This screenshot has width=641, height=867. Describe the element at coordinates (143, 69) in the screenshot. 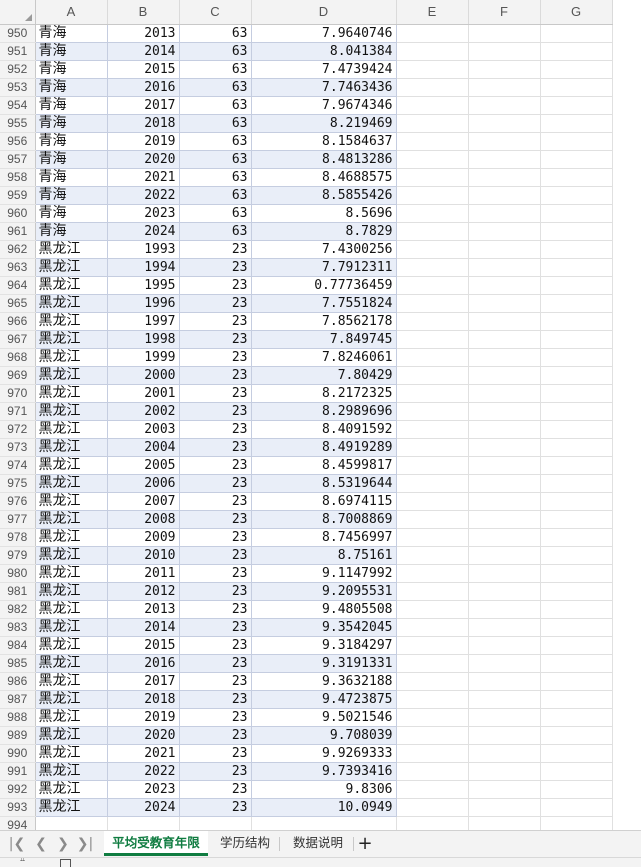

I see `cell-year: 2015` at that location.